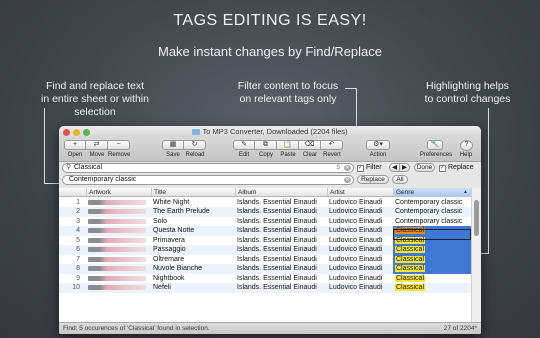 The image size is (540, 338). Describe the element at coordinates (95, 86) in the screenshot. I see `callout-find-replace-line1: Find and replace text` at that location.